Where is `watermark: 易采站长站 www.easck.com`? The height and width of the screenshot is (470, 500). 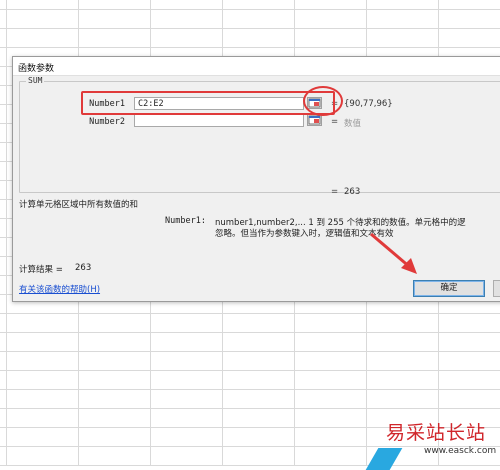
watermark: 易采站长站 www.easck.com is located at coordinates (432, 441).